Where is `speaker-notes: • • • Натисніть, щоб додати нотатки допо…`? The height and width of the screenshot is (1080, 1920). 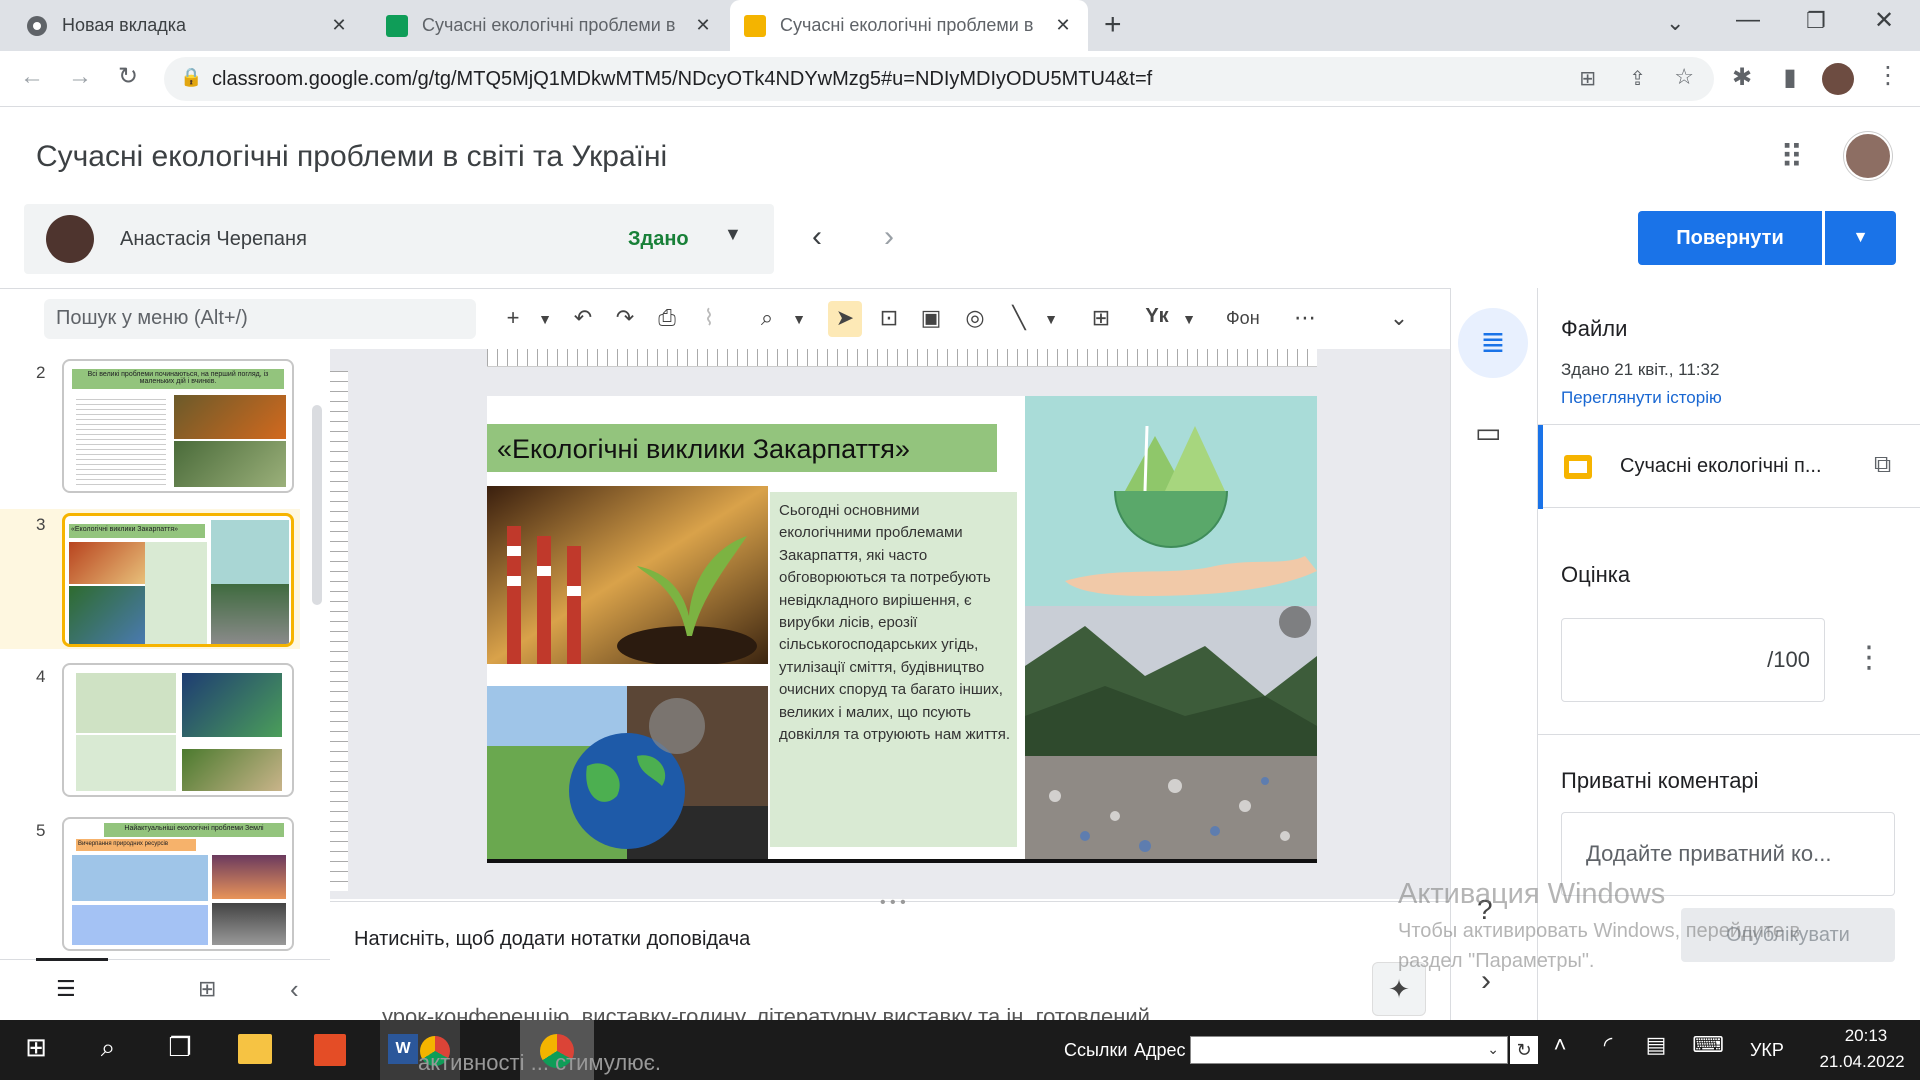 speaker-notes: • • • Натисніть, щоб додати нотатки допо… is located at coordinates (890, 957).